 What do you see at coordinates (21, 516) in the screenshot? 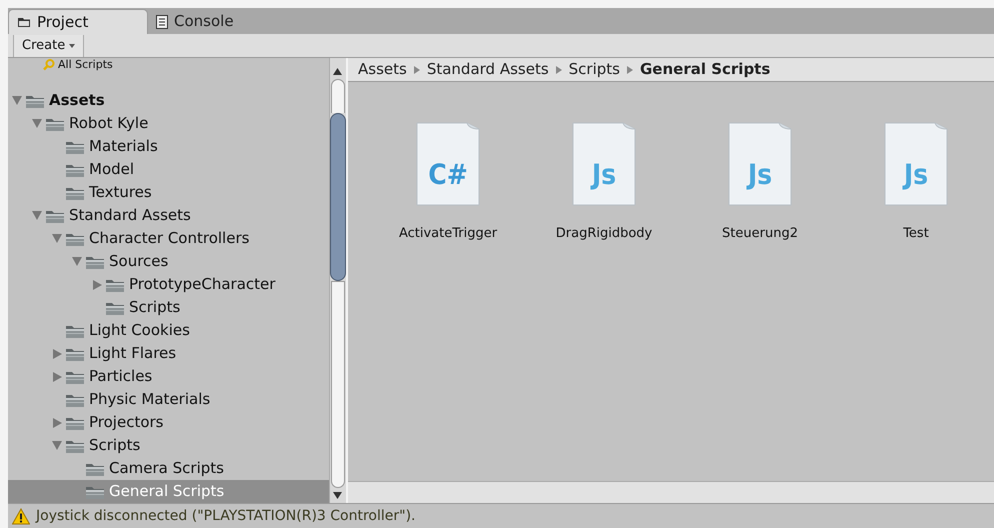
I see `warning-icon` at bounding box center [21, 516].